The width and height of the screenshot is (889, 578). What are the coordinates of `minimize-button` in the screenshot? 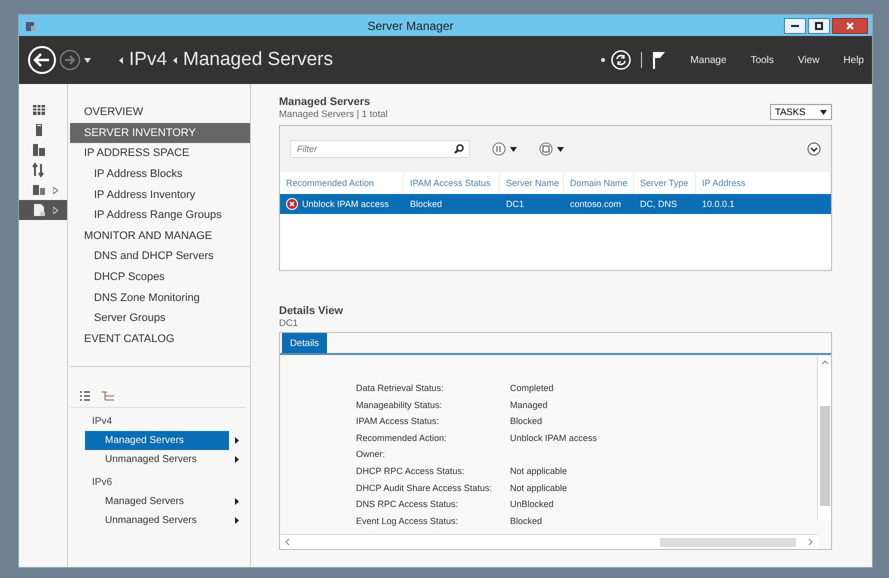 It's located at (795, 26).